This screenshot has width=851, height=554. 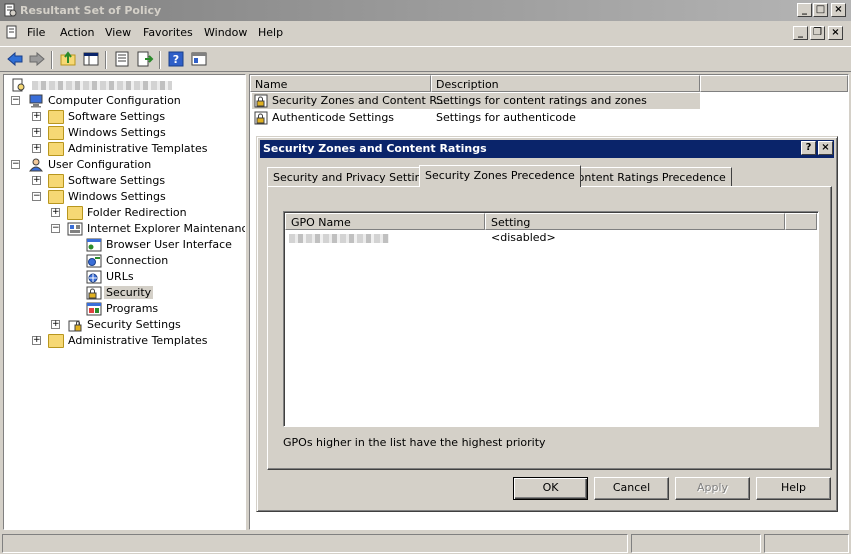 What do you see at coordinates (712, 488) in the screenshot?
I see `apply-button: Apply` at bounding box center [712, 488].